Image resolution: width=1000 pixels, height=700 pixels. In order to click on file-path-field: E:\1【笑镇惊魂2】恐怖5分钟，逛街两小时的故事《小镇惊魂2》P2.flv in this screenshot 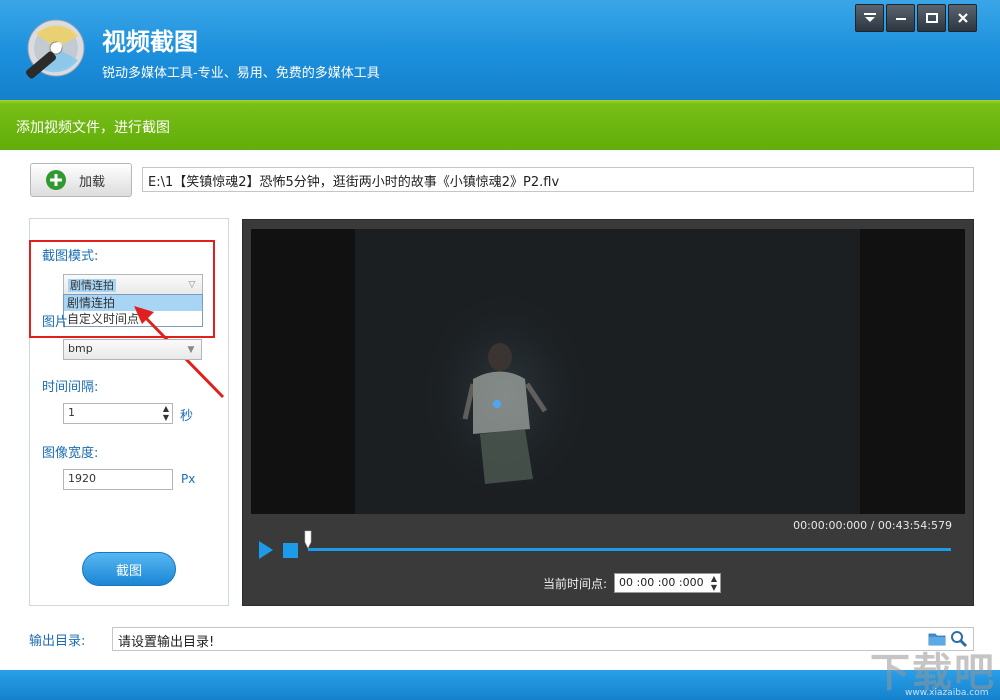, I will do `click(558, 179)`.